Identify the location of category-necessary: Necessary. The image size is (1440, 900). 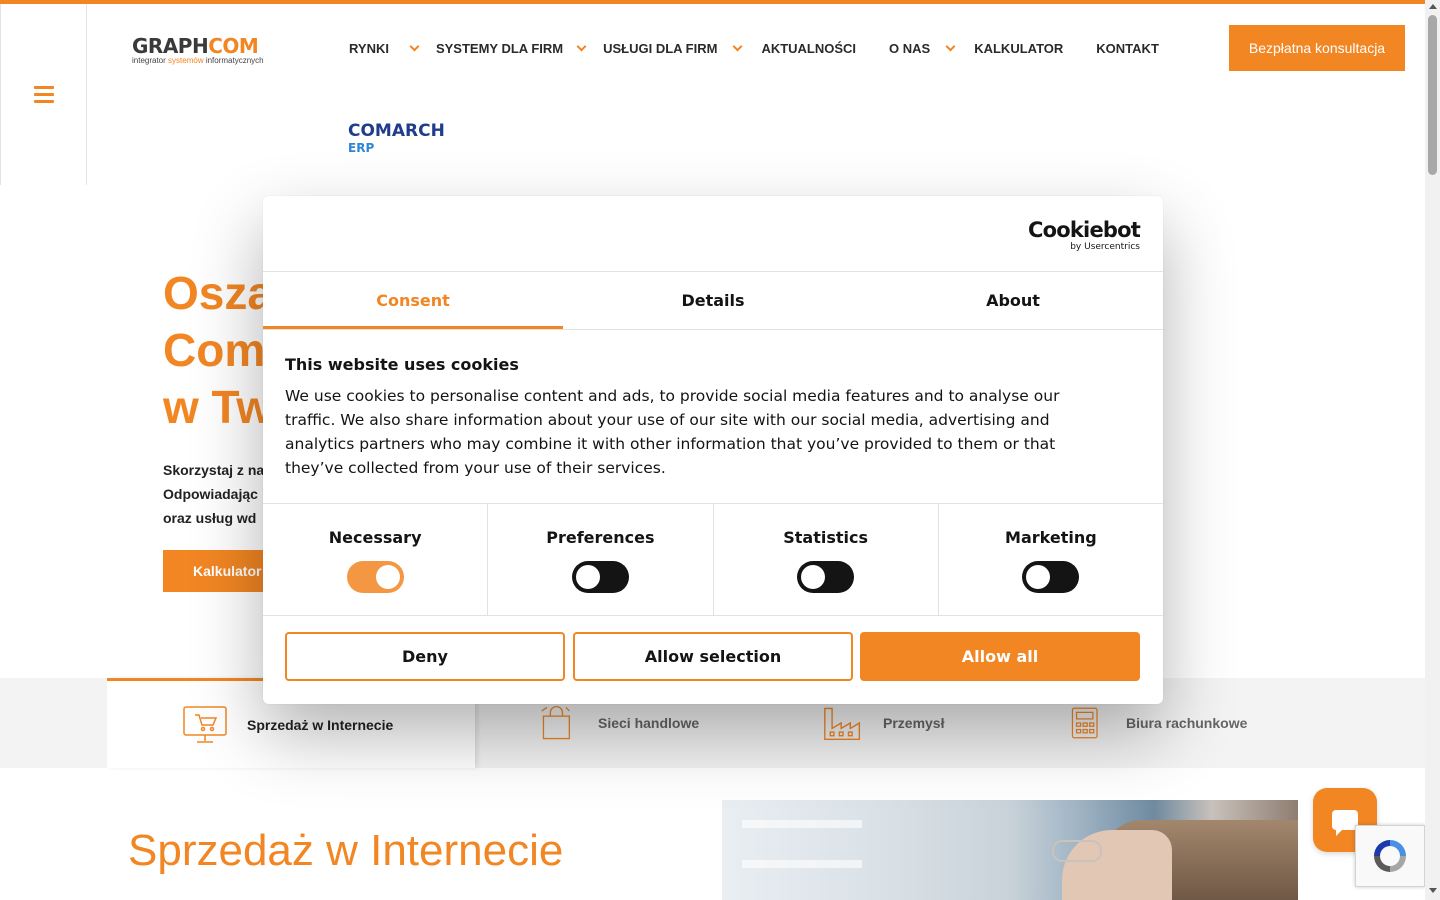
(376, 559).